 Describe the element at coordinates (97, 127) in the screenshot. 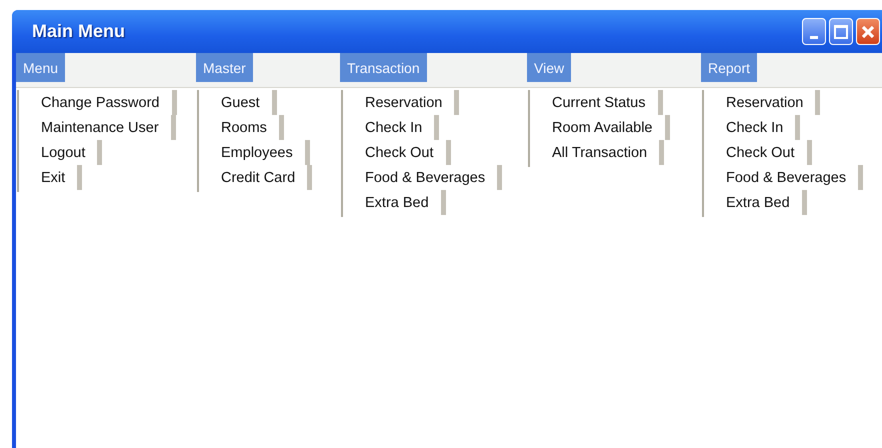

I see `menu-item: Maintenance User` at that location.